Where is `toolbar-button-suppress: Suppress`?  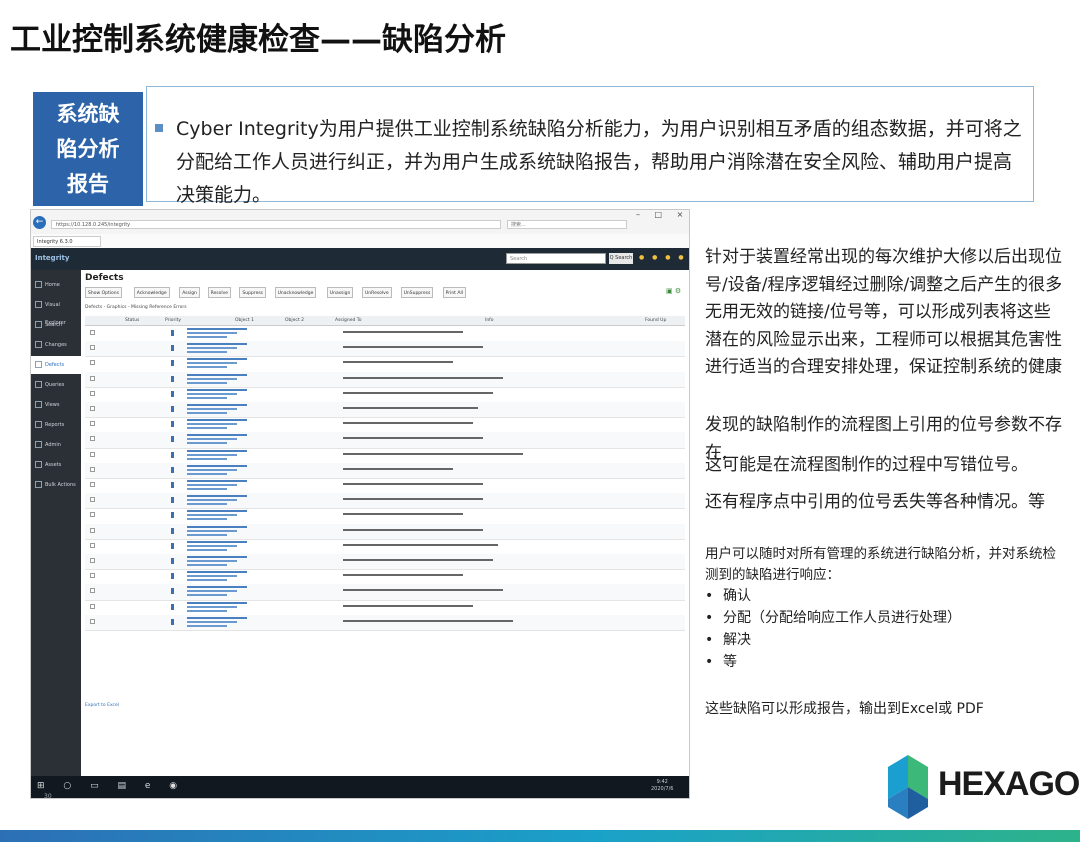 toolbar-button-suppress: Suppress is located at coordinates (253, 292).